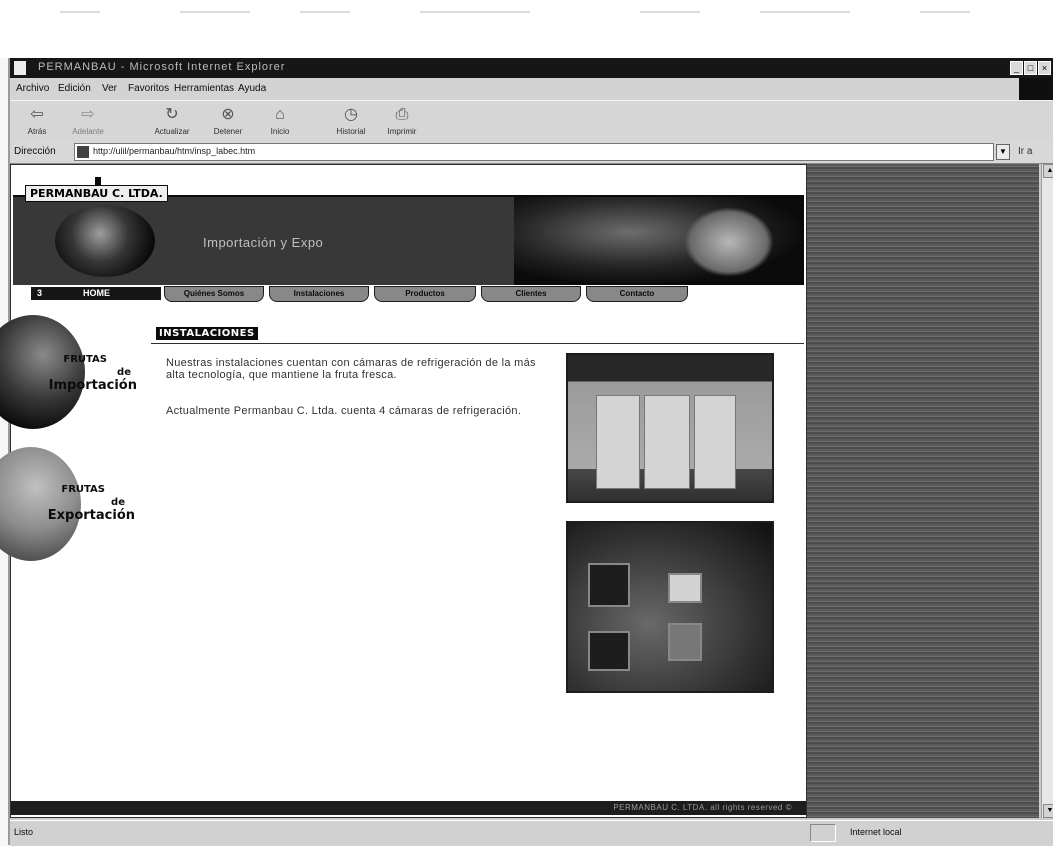 This screenshot has height=846, width=1053. What do you see at coordinates (172, 114) in the screenshot?
I see `refresh-icon: ↻` at bounding box center [172, 114].